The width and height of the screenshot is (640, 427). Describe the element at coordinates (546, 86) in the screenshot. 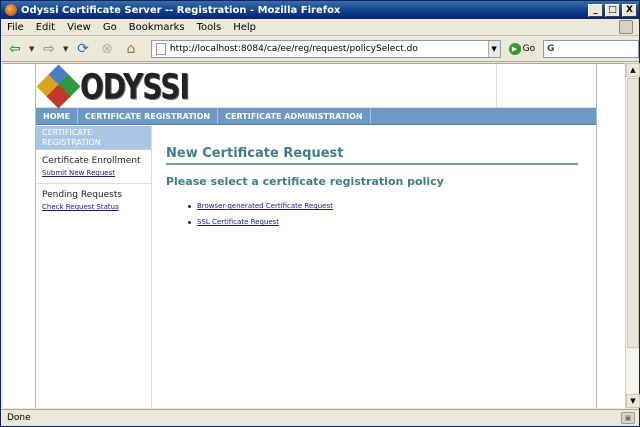

I see `header-right-cell` at that location.